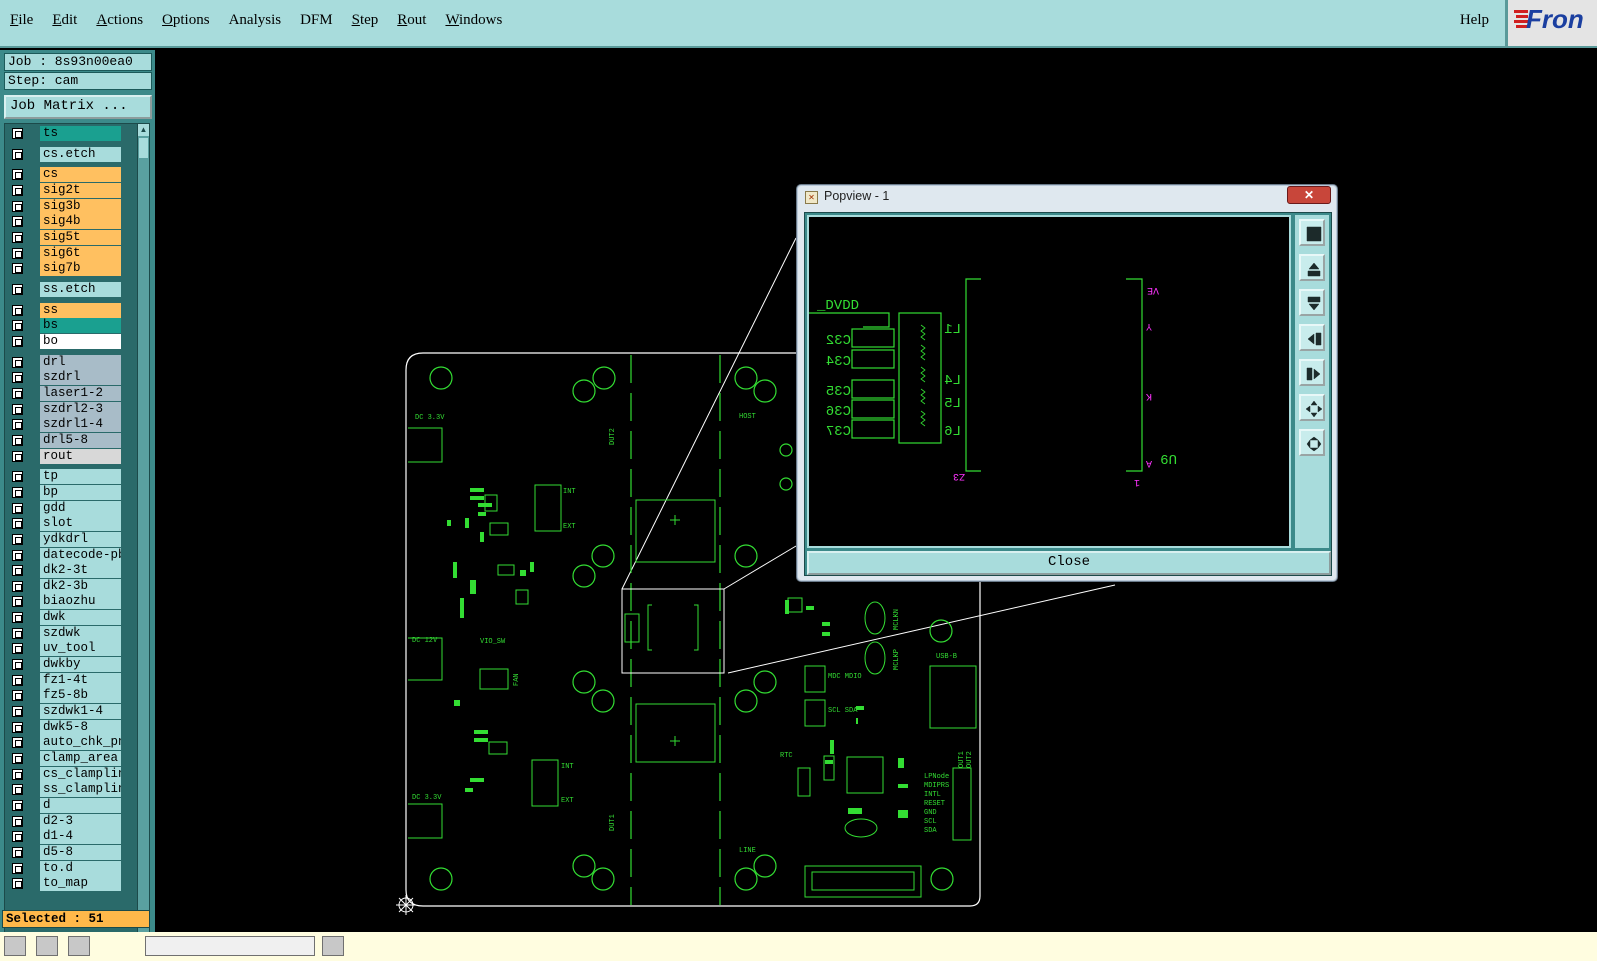 Image resolution: width=1597 pixels, height=961 pixels. Describe the element at coordinates (67, 571) in the screenshot. I see `layer-row-dk2-3t: dk2-3t` at that location.